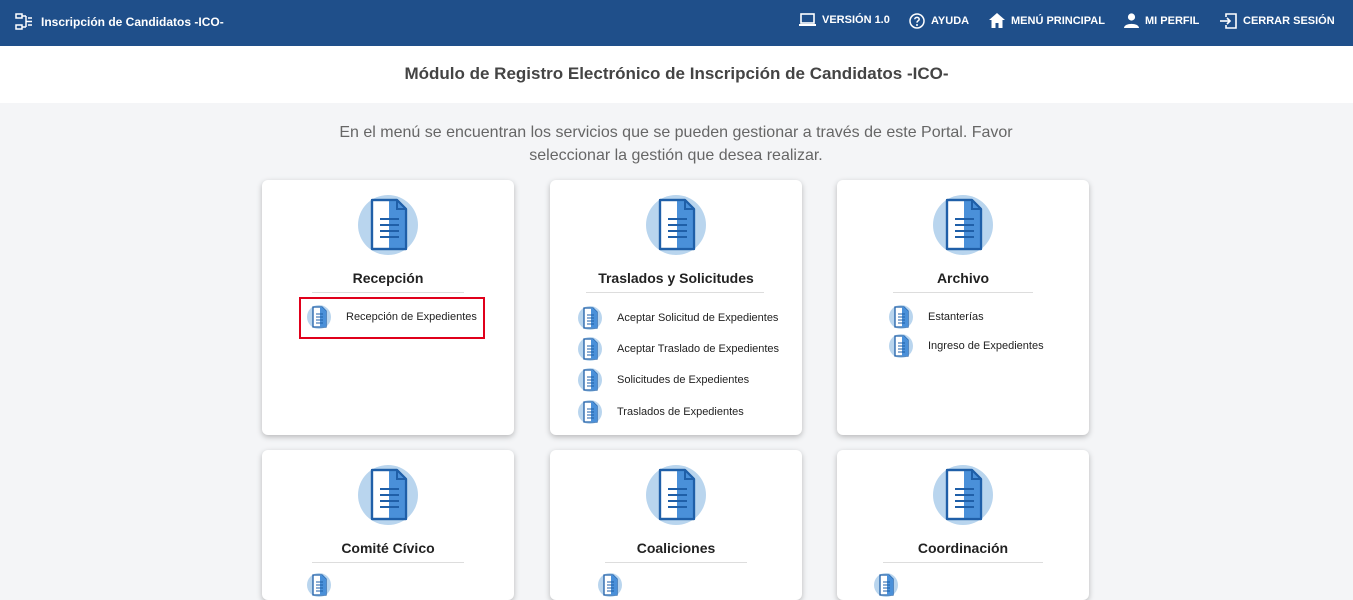 The height and width of the screenshot is (600, 1353). I want to click on app-title: Inscripción de Candidatos -ICO-, so click(132, 22).